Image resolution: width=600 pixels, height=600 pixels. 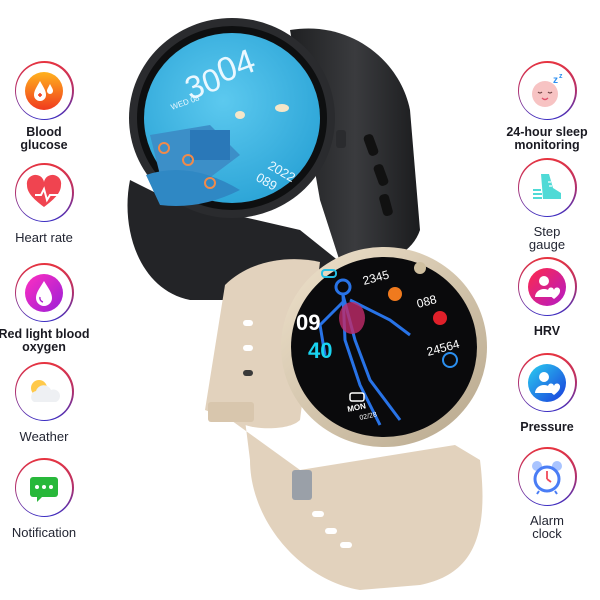 I want to click on feature-blood-glucose: Blood glucose, so click(x=49, y=106).